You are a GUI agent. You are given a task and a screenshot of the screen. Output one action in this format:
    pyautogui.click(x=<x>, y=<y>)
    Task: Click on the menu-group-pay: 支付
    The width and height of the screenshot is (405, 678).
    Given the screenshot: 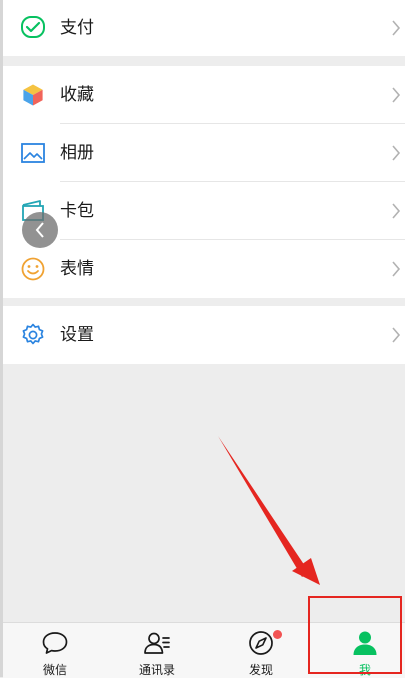 What is the action you would take?
    pyautogui.click(x=204, y=28)
    